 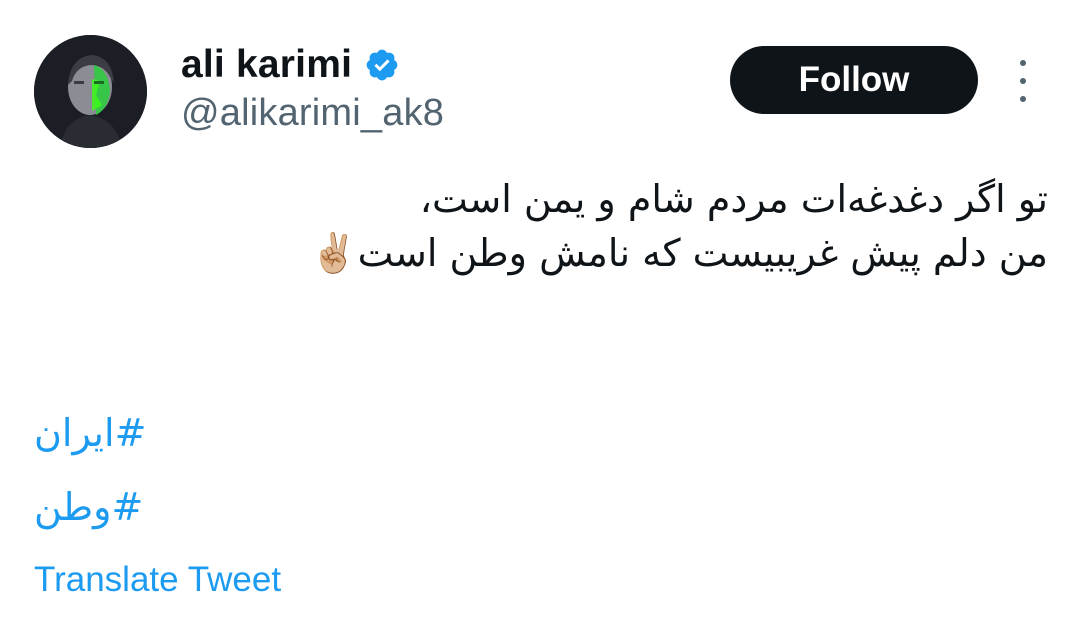 What do you see at coordinates (312, 113) in the screenshot?
I see `author-handle: @alikarimi_ak8` at bounding box center [312, 113].